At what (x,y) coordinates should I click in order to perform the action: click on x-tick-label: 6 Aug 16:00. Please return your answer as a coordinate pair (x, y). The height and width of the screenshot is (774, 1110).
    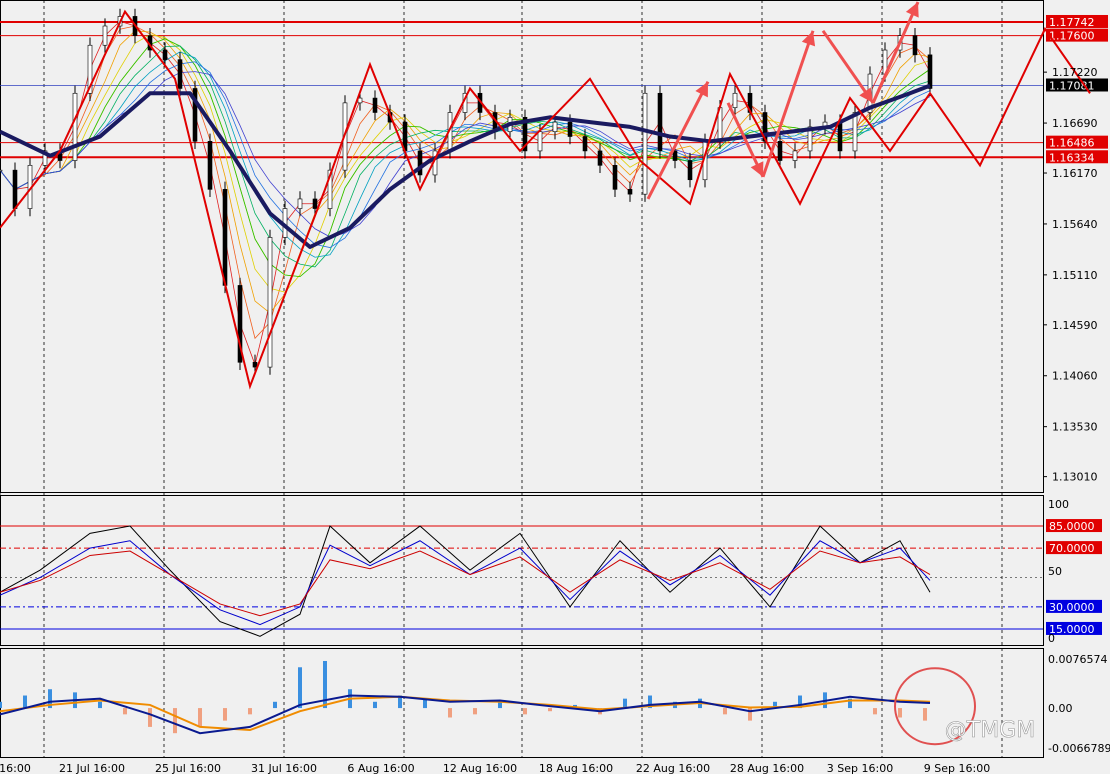
    Looking at the image, I should click on (380, 768).